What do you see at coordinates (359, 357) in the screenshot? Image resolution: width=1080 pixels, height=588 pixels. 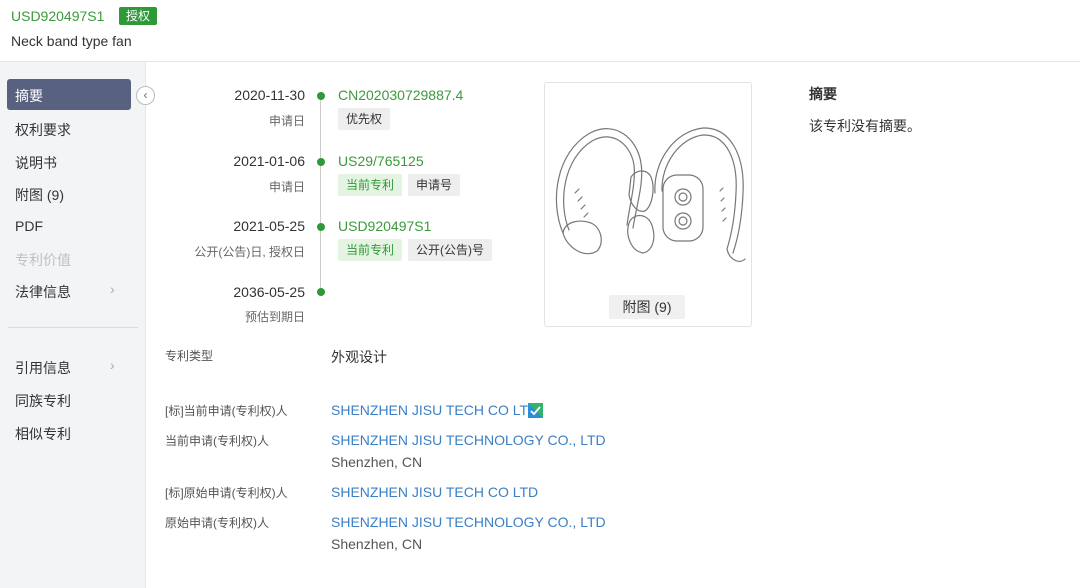 I see `field-value-patent-type: 外观设计` at bounding box center [359, 357].